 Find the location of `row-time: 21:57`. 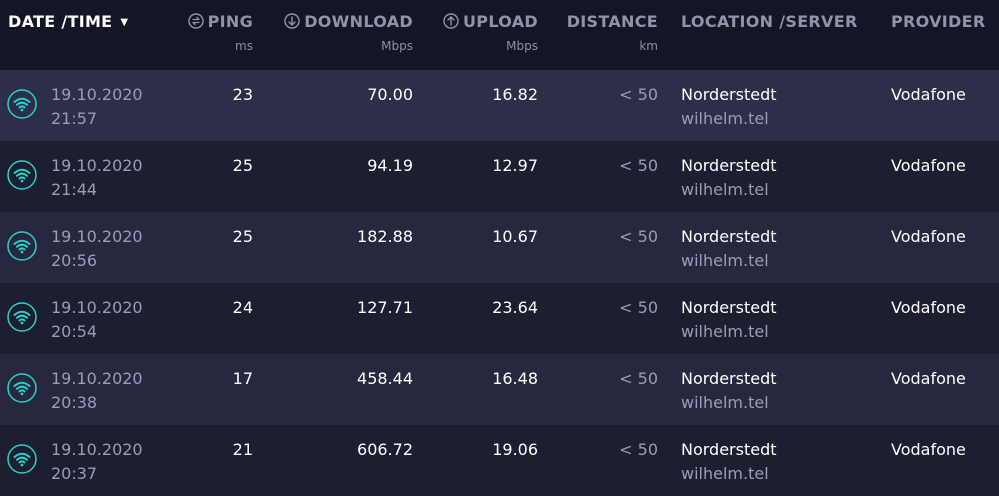

row-time: 21:57 is located at coordinates (74, 118).